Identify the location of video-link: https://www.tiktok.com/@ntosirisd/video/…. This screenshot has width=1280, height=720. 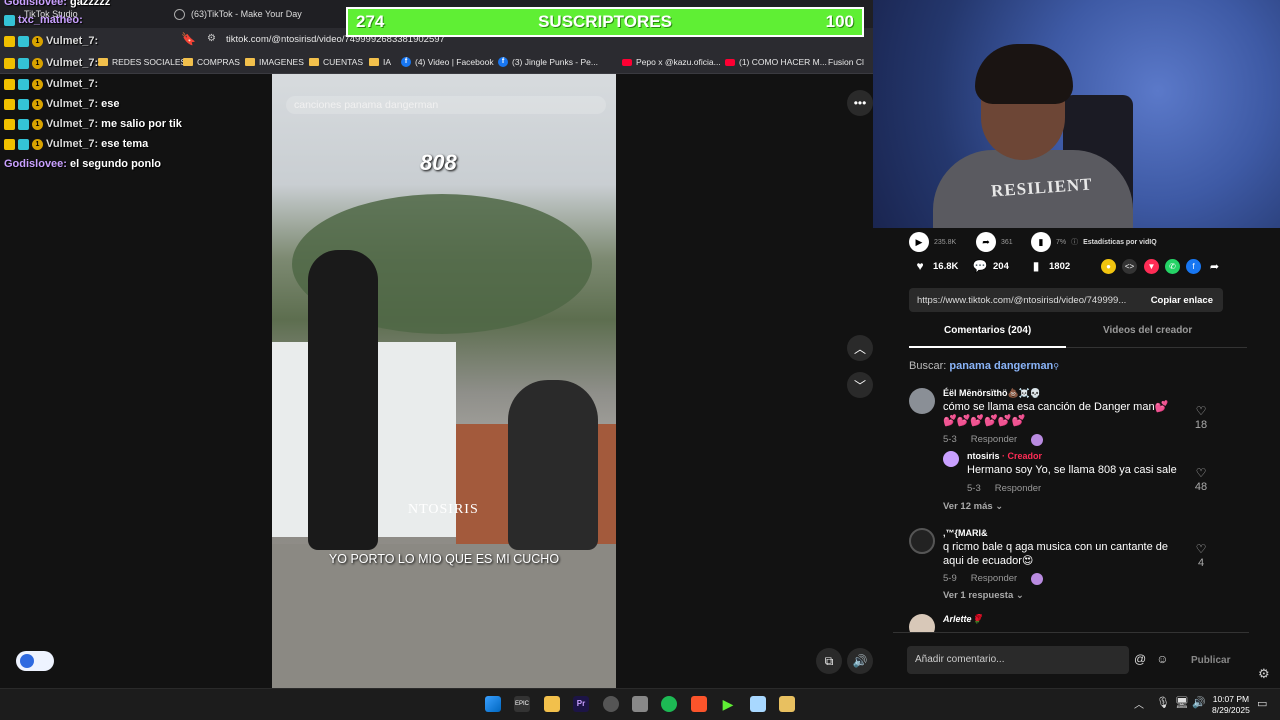
(1021, 300).